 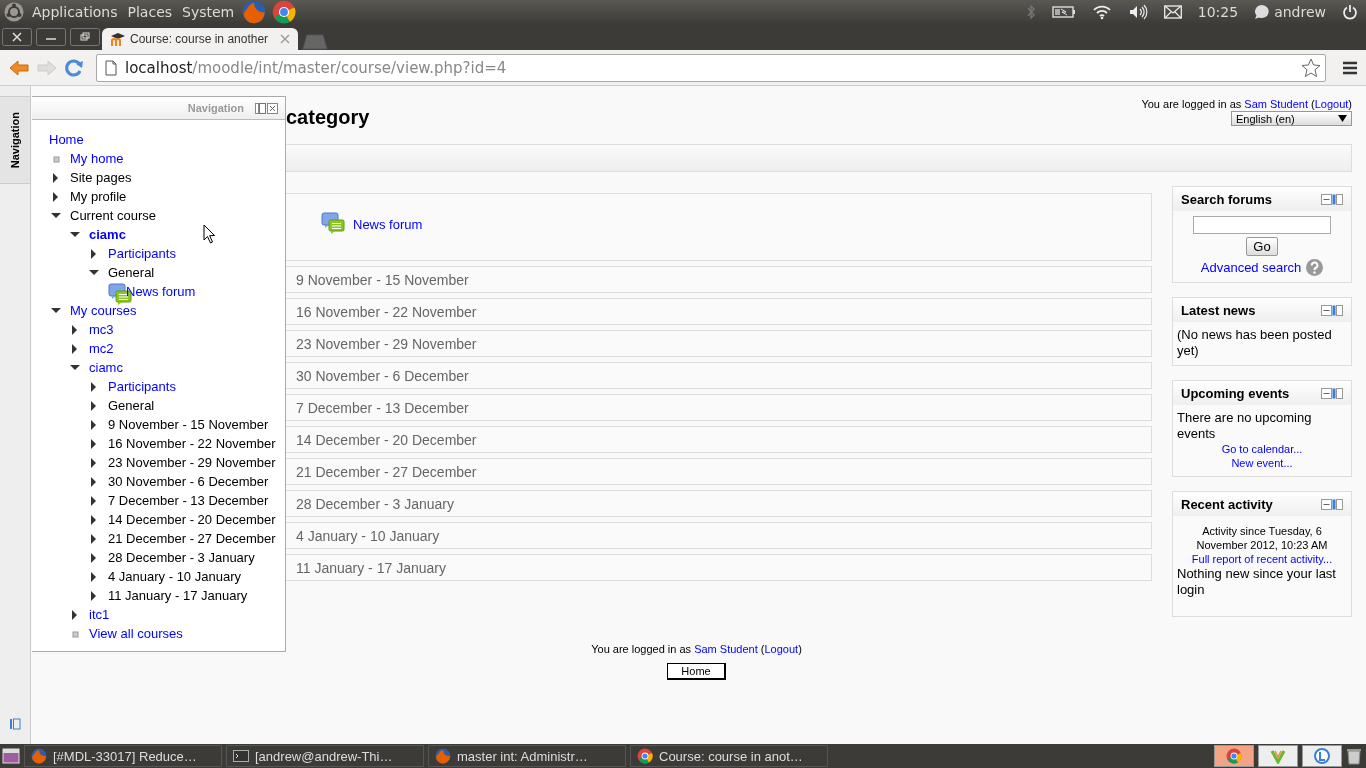 I want to click on nav-label: 7 December - 13 December, so click(x=188, y=500).